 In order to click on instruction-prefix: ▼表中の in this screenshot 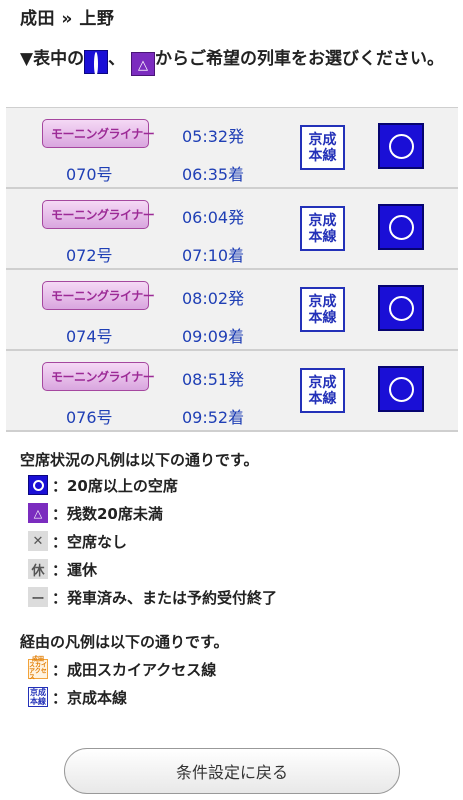, I will do `click(52, 59)`.